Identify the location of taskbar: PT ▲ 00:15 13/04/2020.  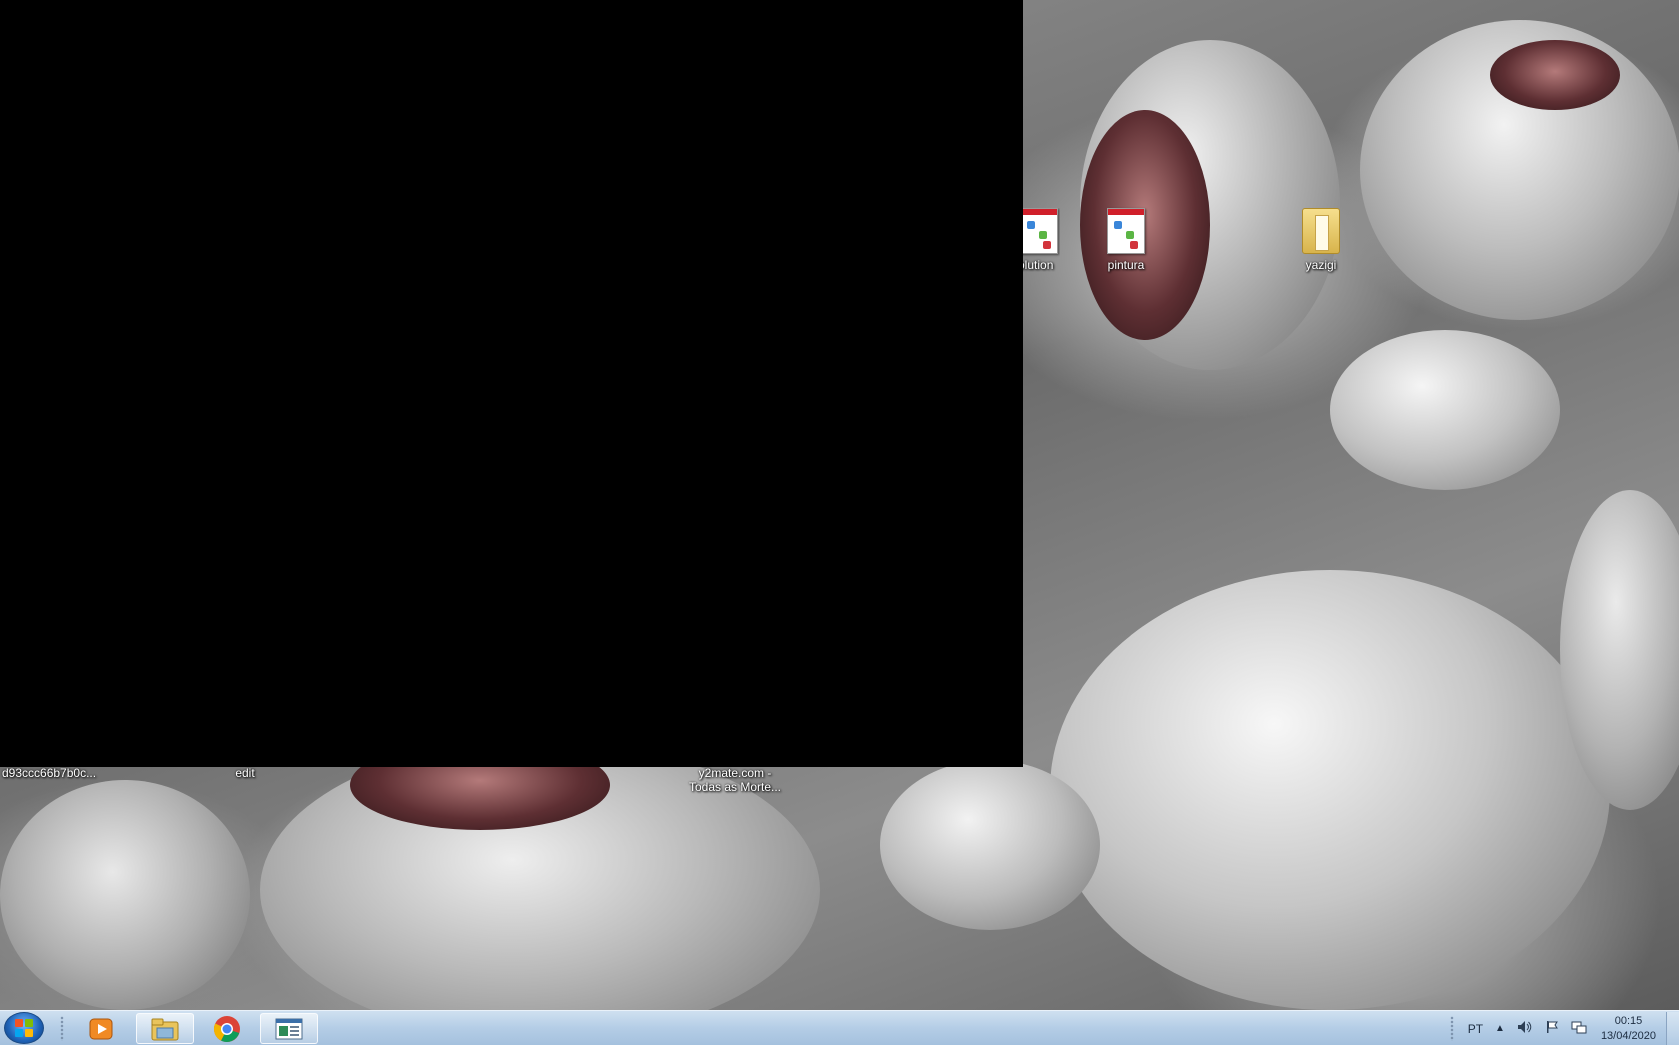
(839, 1027).